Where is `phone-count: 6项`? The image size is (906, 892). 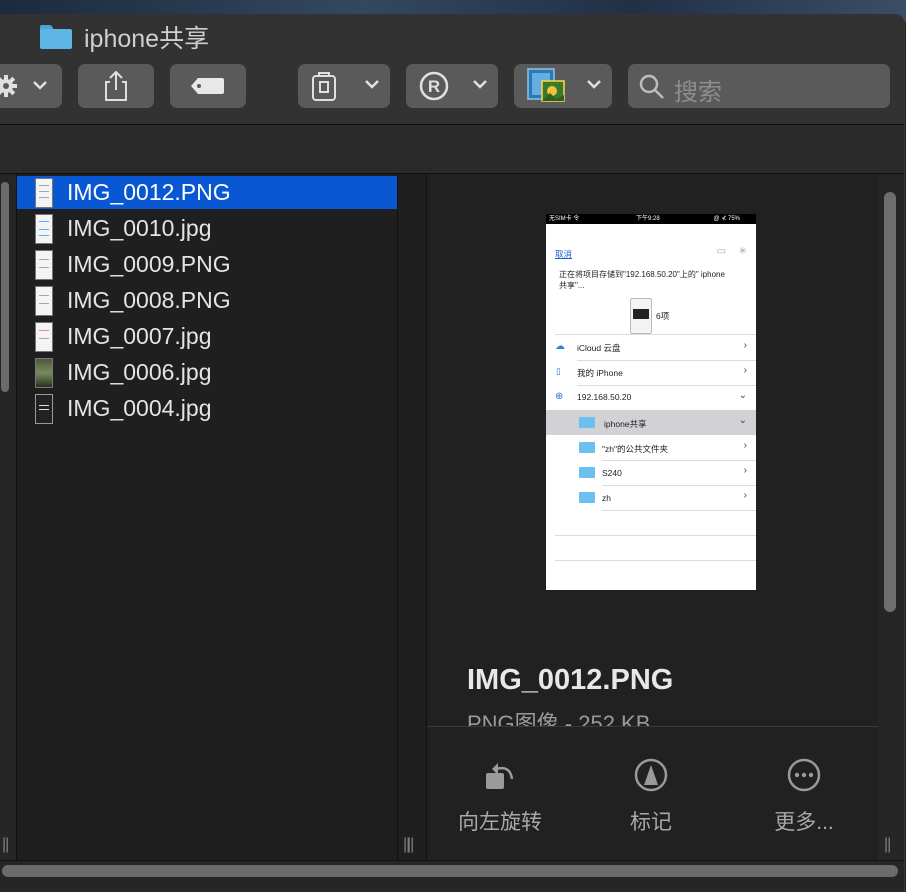
phone-count: 6项 is located at coordinates (663, 316).